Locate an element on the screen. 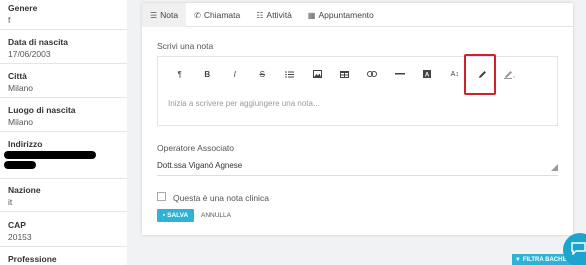 This screenshot has width=586, height=265. text-color-icon: A is located at coordinates (428, 74).